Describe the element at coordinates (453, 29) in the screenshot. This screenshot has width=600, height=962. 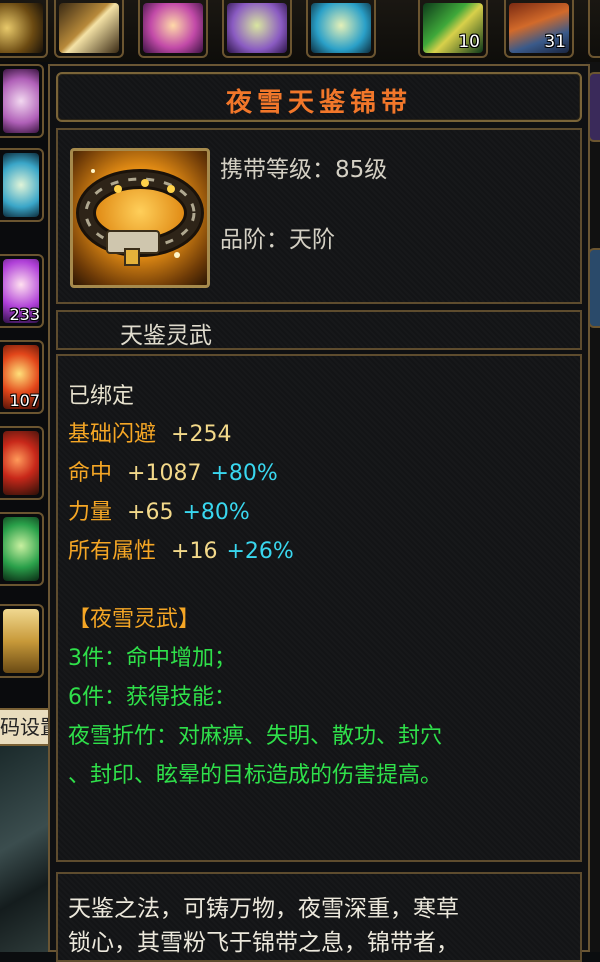
I see `hotbar-slot-6: 10` at that location.